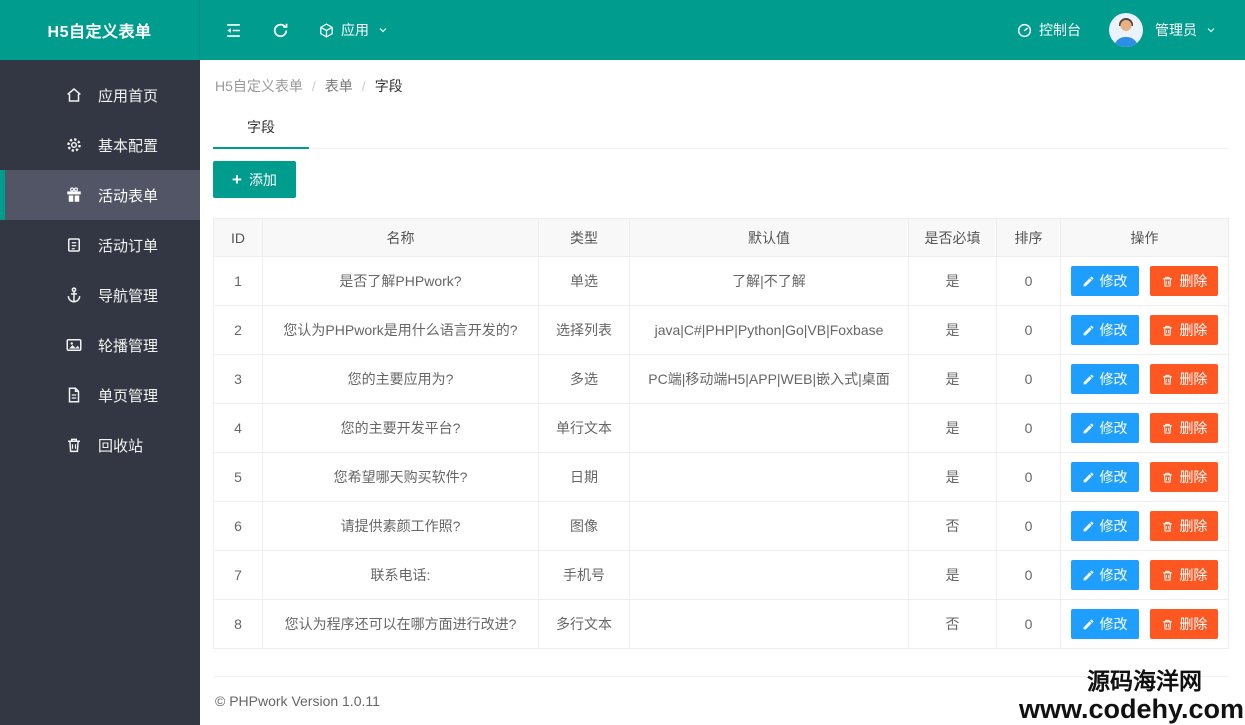  I want to click on breadcrumb: H5自定义表单 / 表单 / 字段, so click(721, 78).